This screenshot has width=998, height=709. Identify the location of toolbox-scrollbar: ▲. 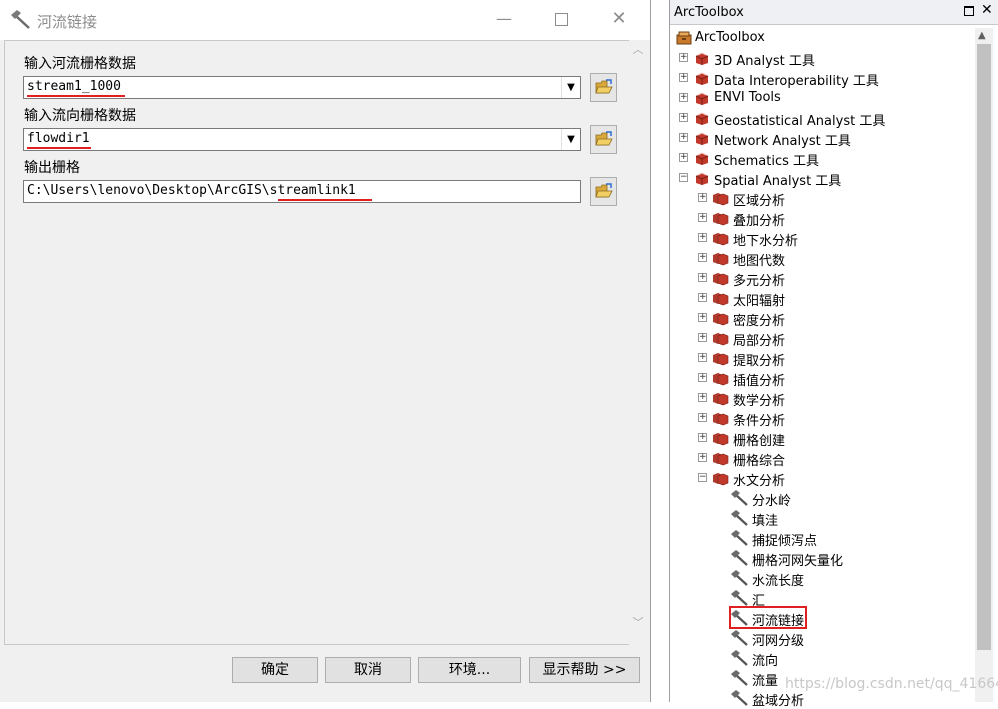
(984, 365).